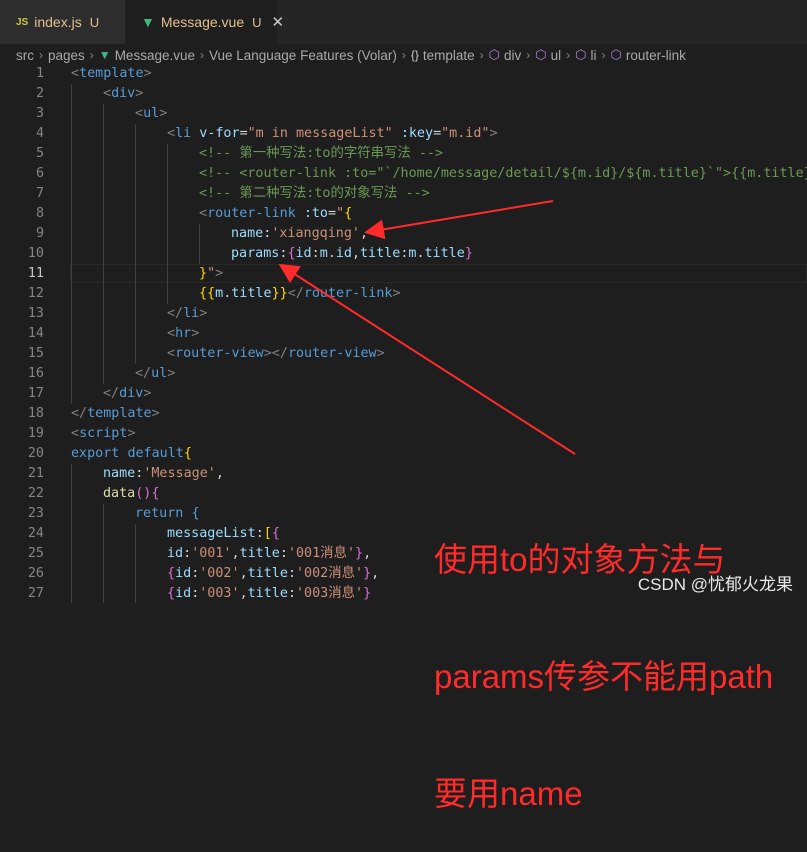 This screenshot has width=807, height=852. What do you see at coordinates (247, 233) in the screenshot?
I see `code-token: name` at bounding box center [247, 233].